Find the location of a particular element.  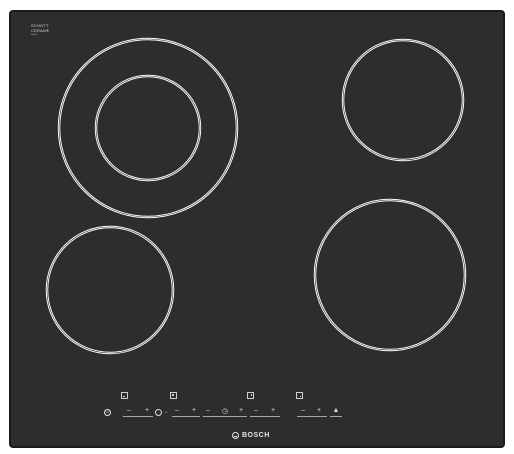

dual-zone-icon: ↔ is located at coordinates (166, 412).